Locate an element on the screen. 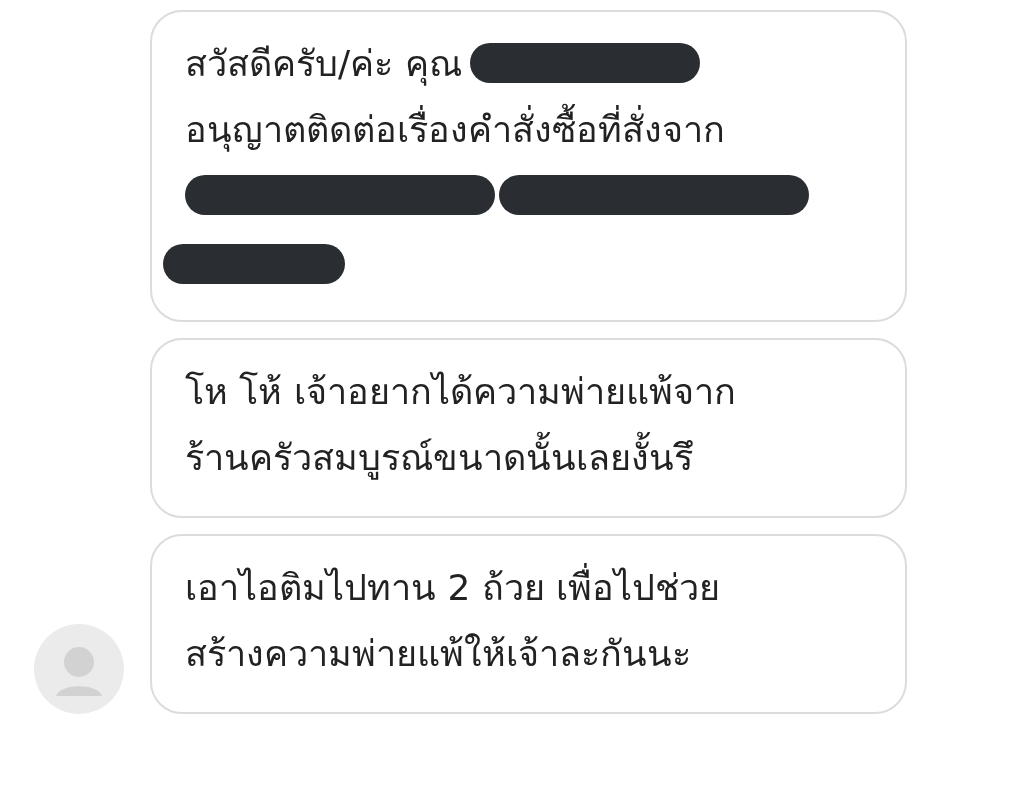  message-text: โห โห้ เจ้าอยากได้ความพ่ายแพ้จาก is located at coordinates (460, 391).